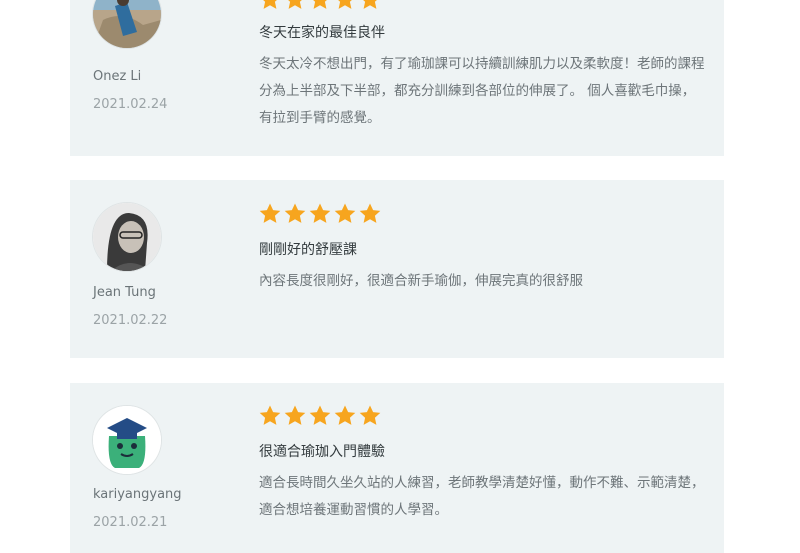 This screenshot has width=800, height=553. What do you see at coordinates (308, 250) in the screenshot?
I see `review-title: 剛剛好的舒壓課` at bounding box center [308, 250].